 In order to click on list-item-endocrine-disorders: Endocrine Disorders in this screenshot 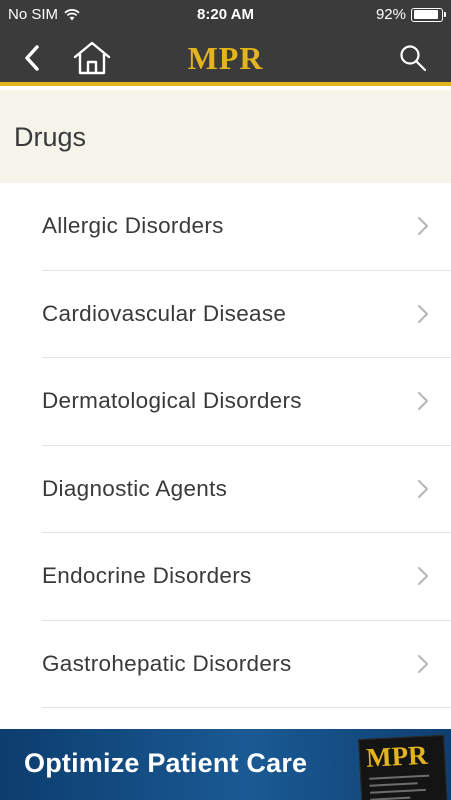, I will do `click(246, 577)`.